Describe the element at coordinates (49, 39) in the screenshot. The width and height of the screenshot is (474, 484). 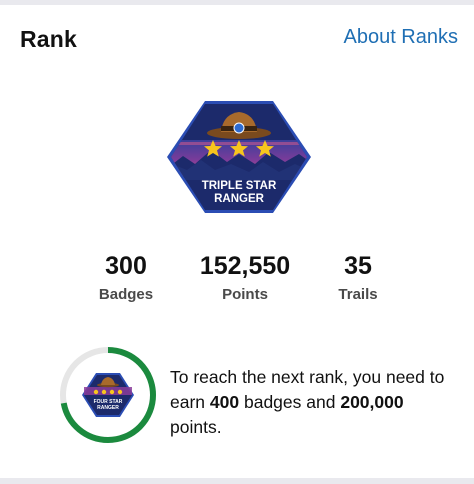
I see `page-title: Rank` at that location.